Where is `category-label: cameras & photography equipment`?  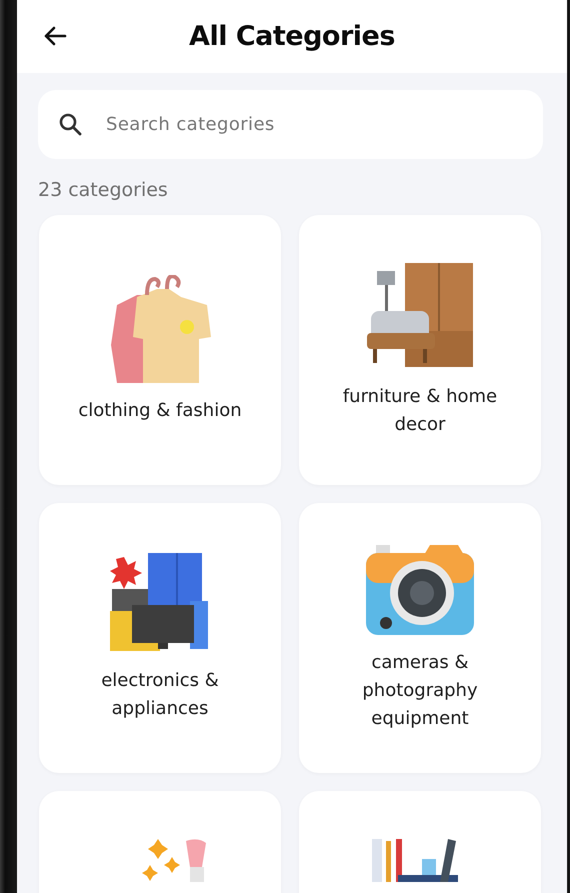 category-label: cameras & photography equipment is located at coordinates (420, 691).